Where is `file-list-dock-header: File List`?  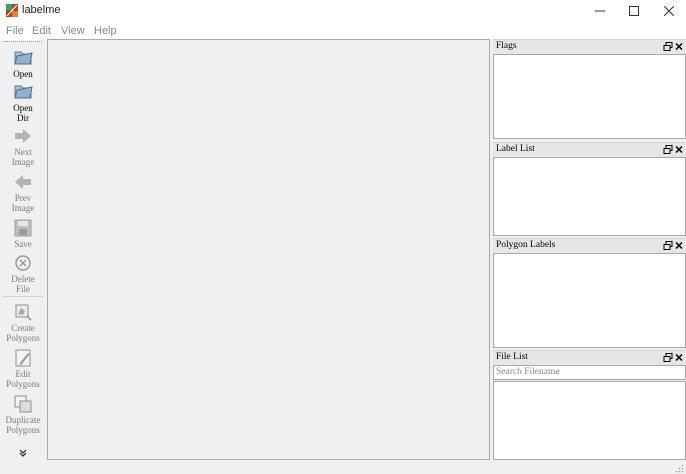 file-list-dock-header: File List is located at coordinates (589, 357).